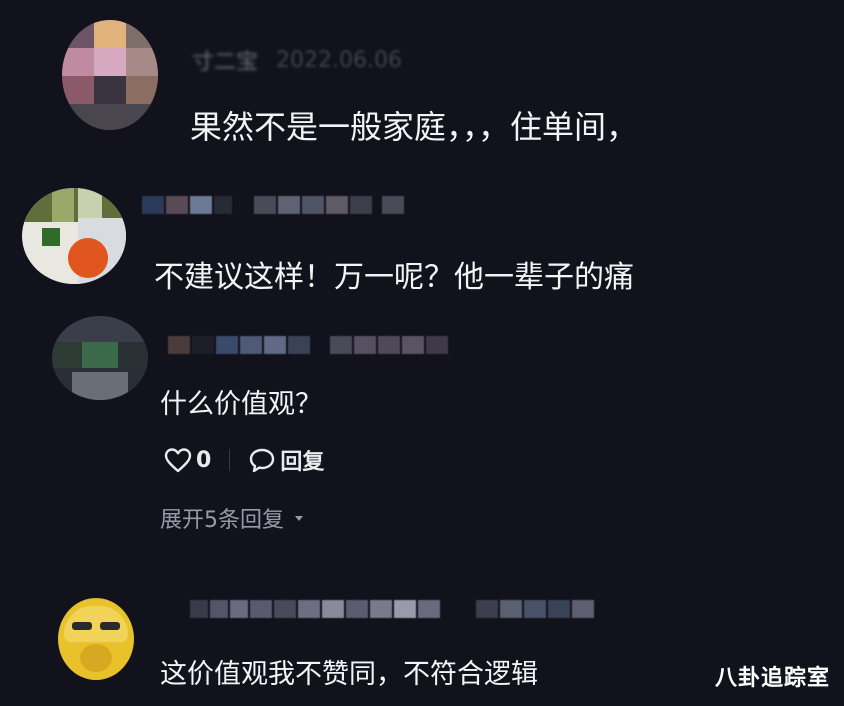 The width and height of the screenshot is (844, 706). What do you see at coordinates (225, 62) in the screenshot?
I see `username-text: 寸二宝` at bounding box center [225, 62].